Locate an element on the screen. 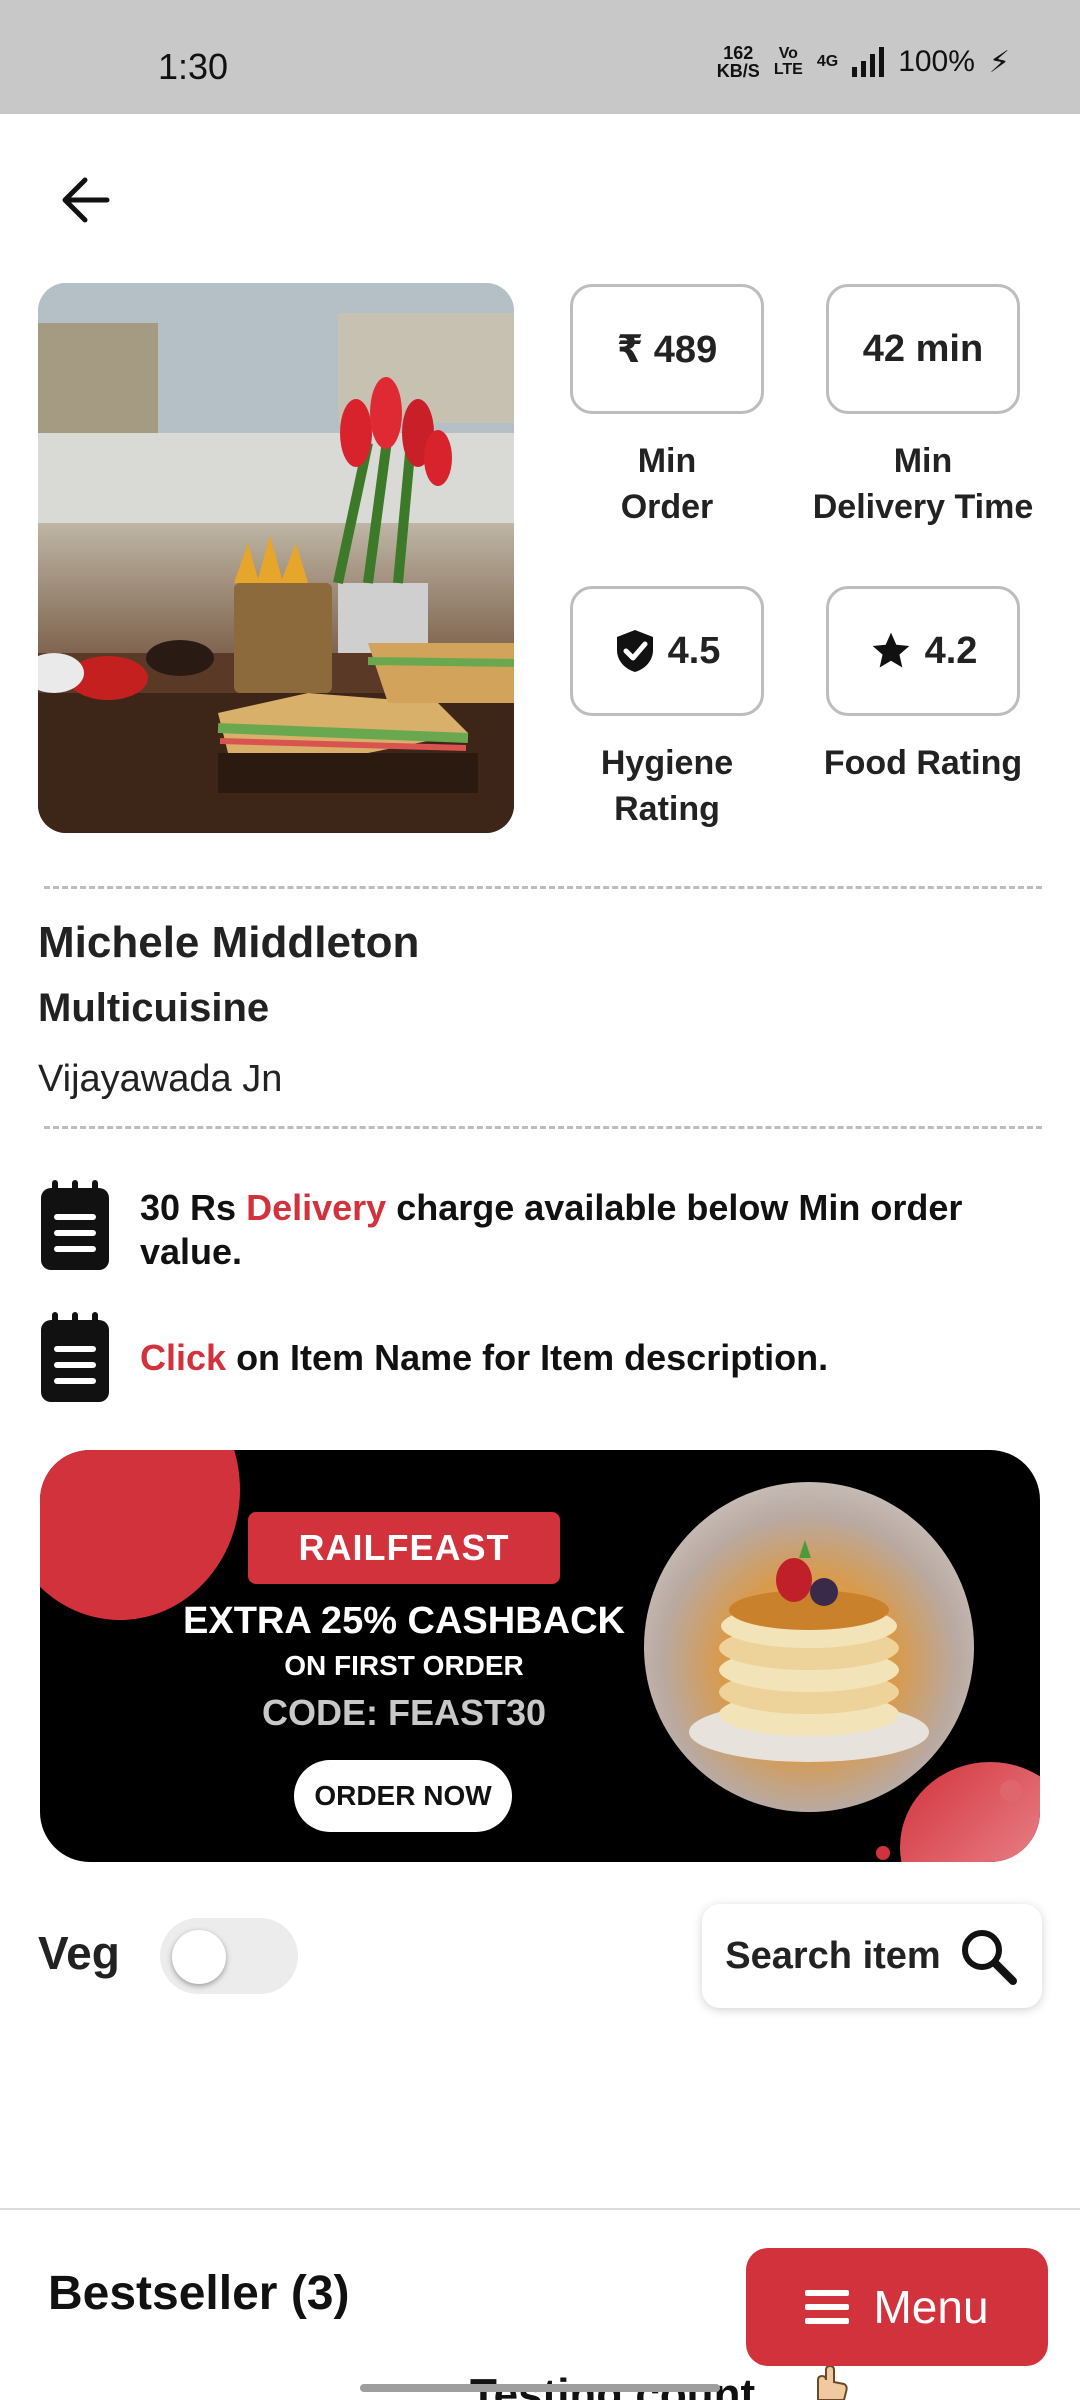  hygiene-rating-box: 4.5 is located at coordinates (667, 651).